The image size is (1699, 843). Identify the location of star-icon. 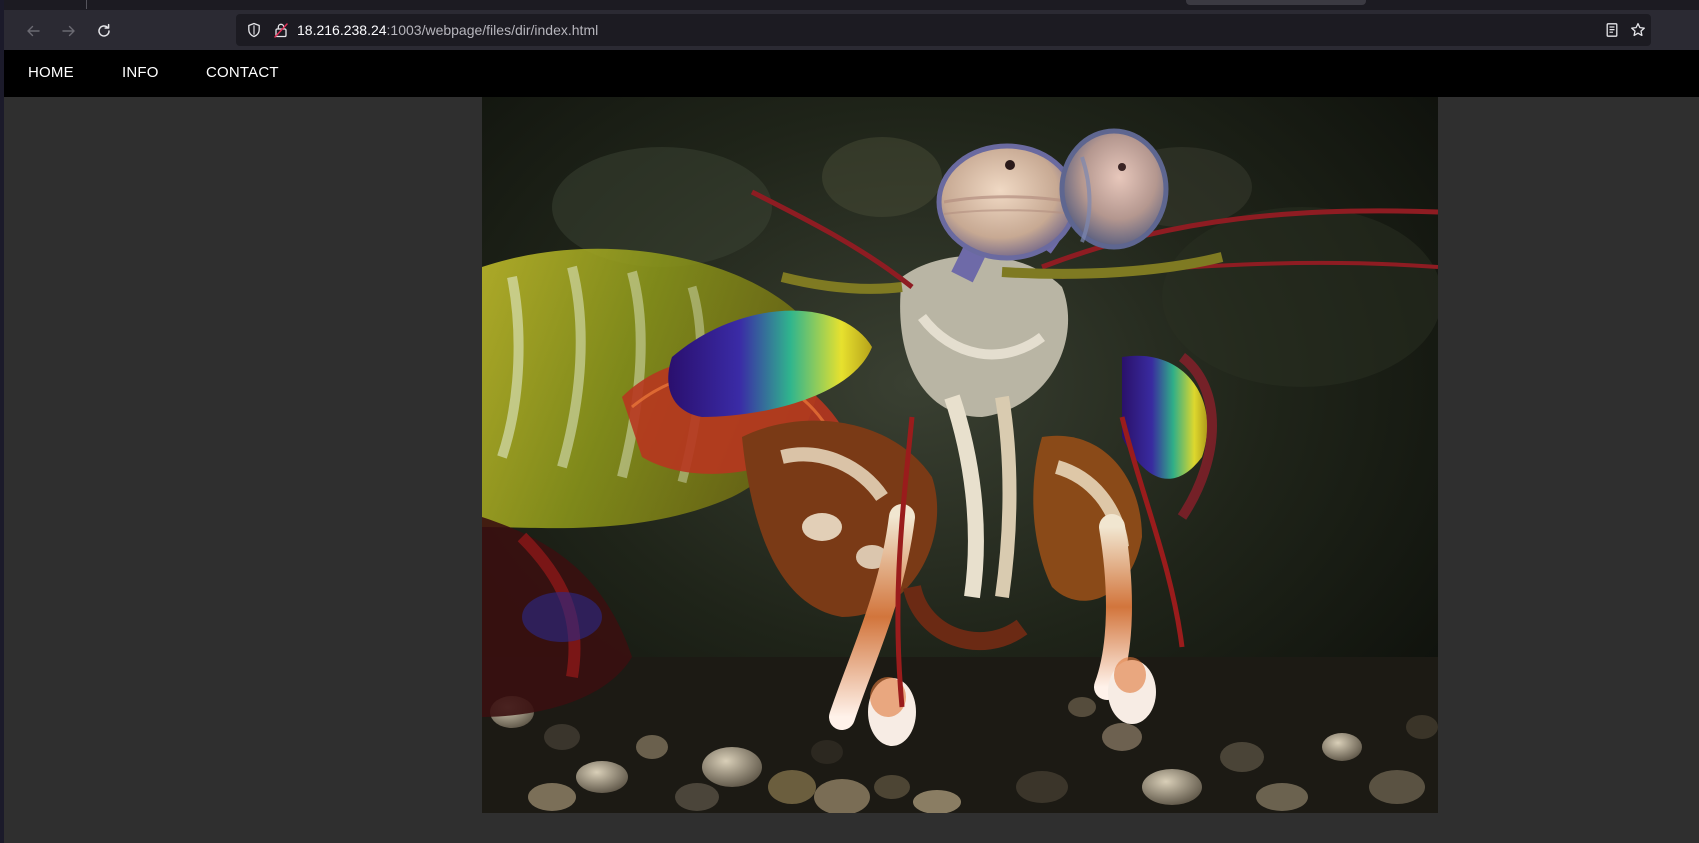
(1638, 30).